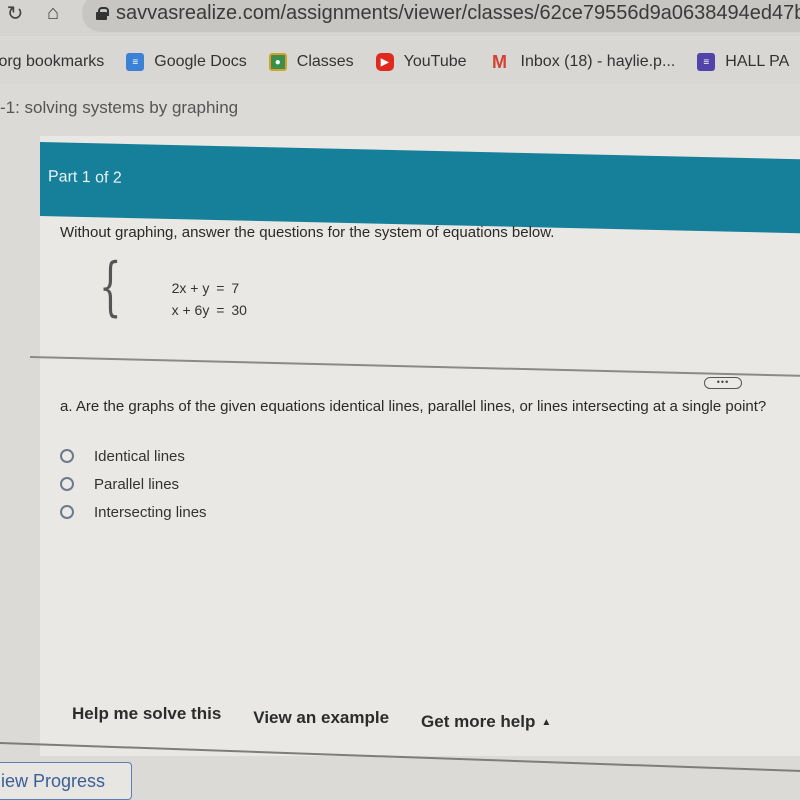  What do you see at coordinates (150, 512) in the screenshot?
I see `option-label: Intersecting lines` at bounding box center [150, 512].